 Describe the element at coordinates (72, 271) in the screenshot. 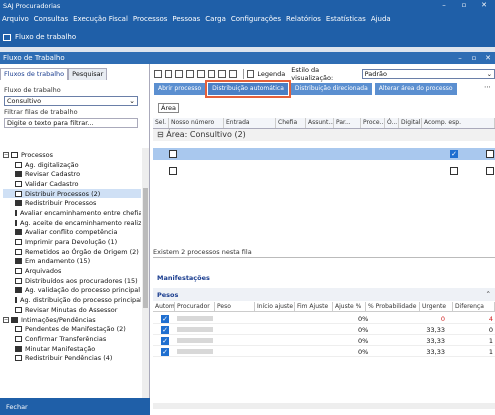

I see `tree-item: Arquivados` at that location.